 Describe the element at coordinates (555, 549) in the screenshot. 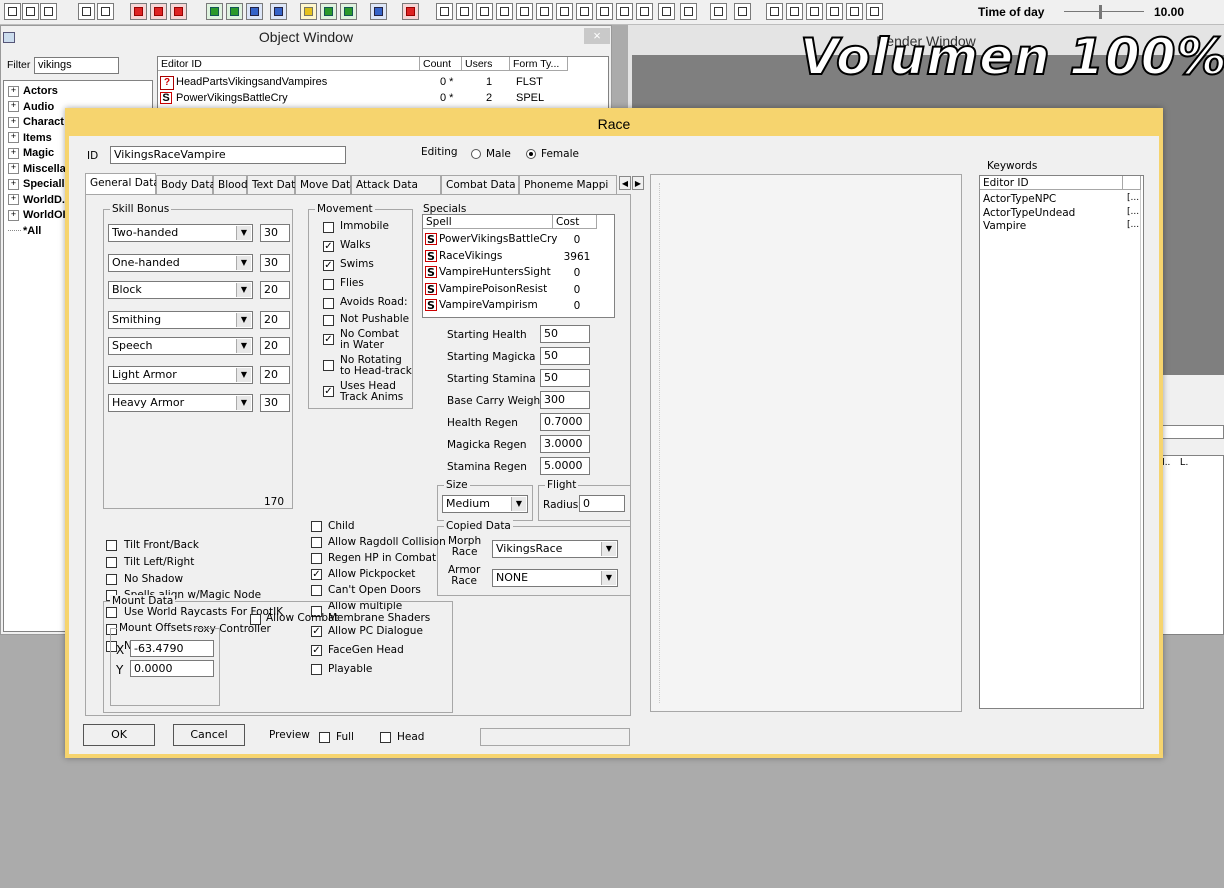

I see `morph-race-select: VikingsRace ▼` at that location.